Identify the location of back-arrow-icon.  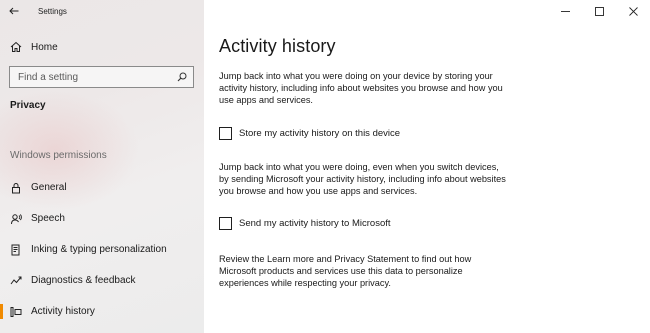
(14, 11).